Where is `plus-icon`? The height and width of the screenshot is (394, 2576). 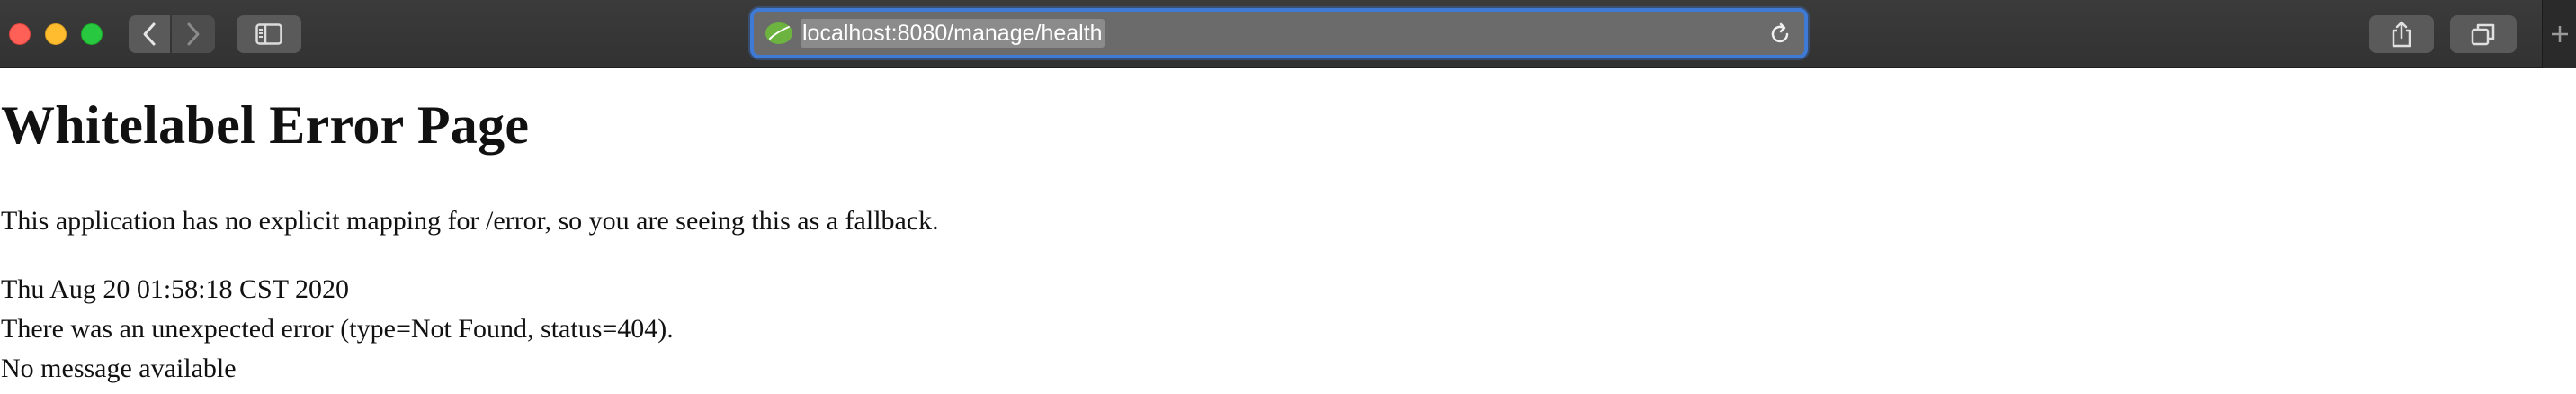 plus-icon is located at coordinates (2559, 34).